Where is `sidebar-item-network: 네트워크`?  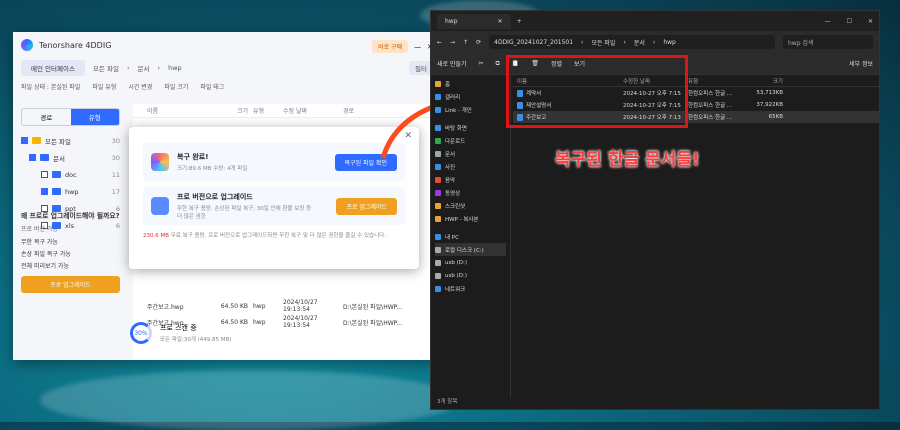 sidebar-item-network: 네트워크 is located at coordinates (470, 288).